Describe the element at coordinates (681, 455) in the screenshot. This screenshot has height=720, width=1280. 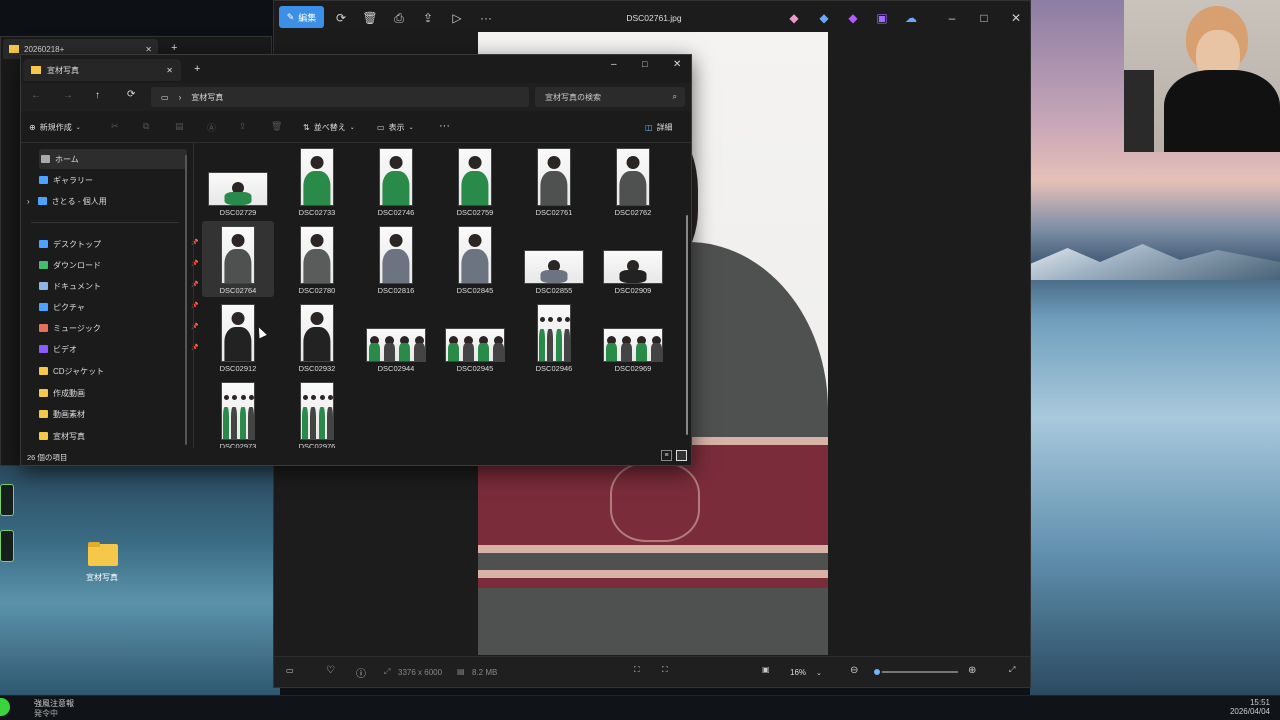
I see `tiles-view-icon` at that location.